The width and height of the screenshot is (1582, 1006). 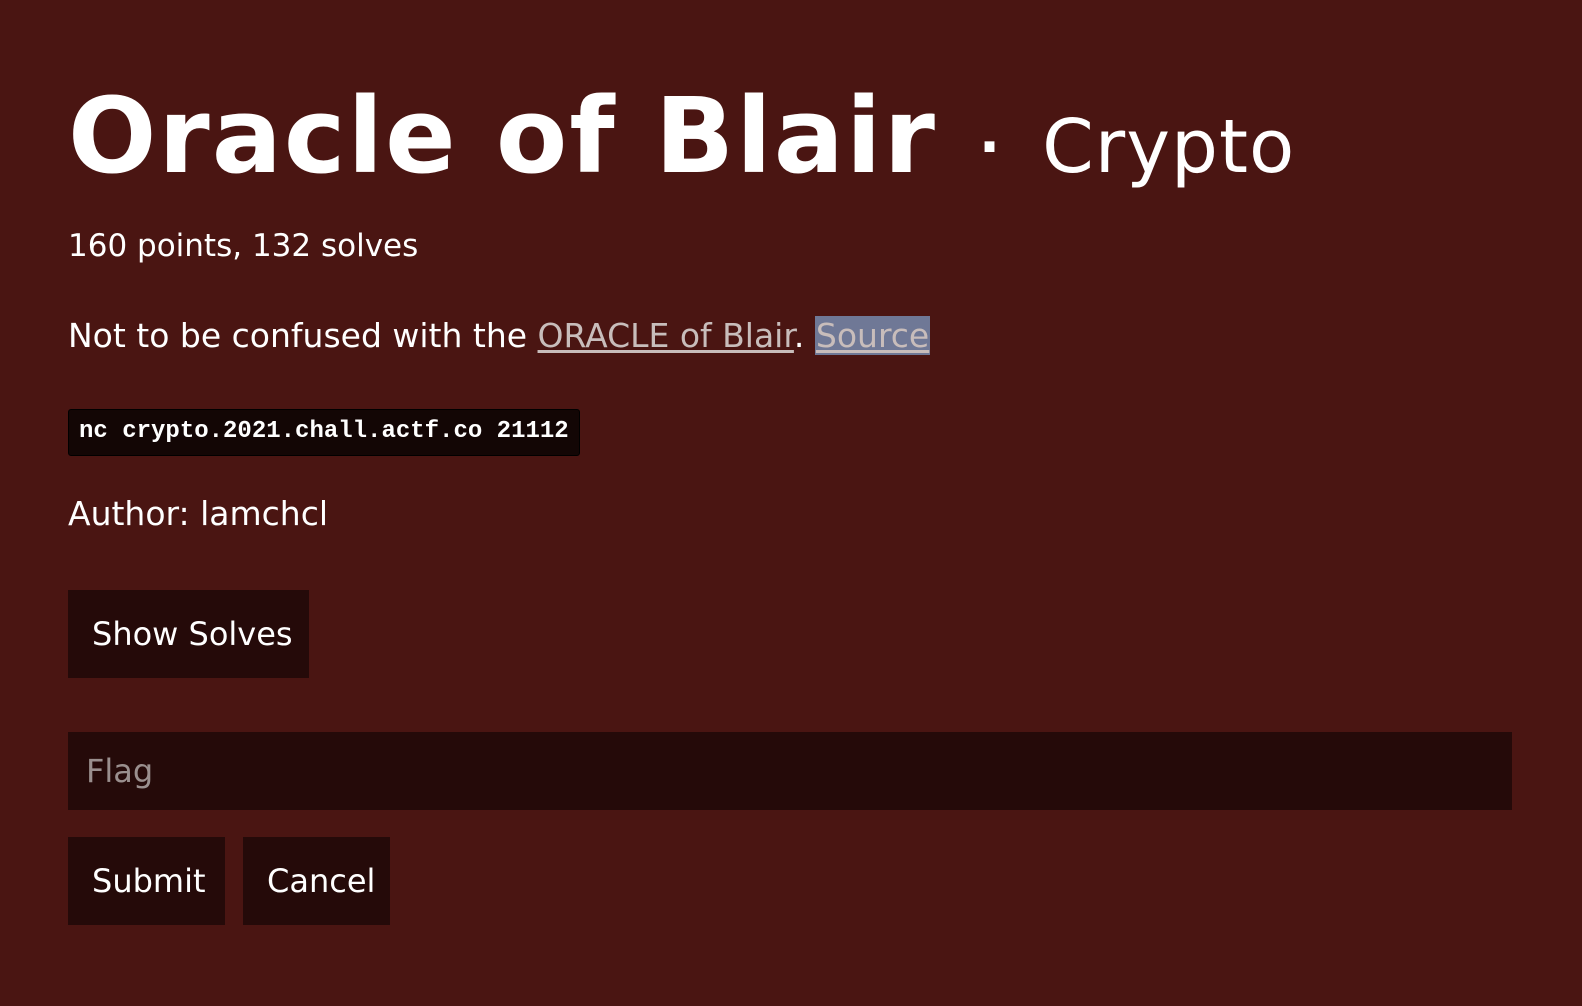 I want to click on oracle-link: ORACLE of Blair, so click(x=666, y=335).